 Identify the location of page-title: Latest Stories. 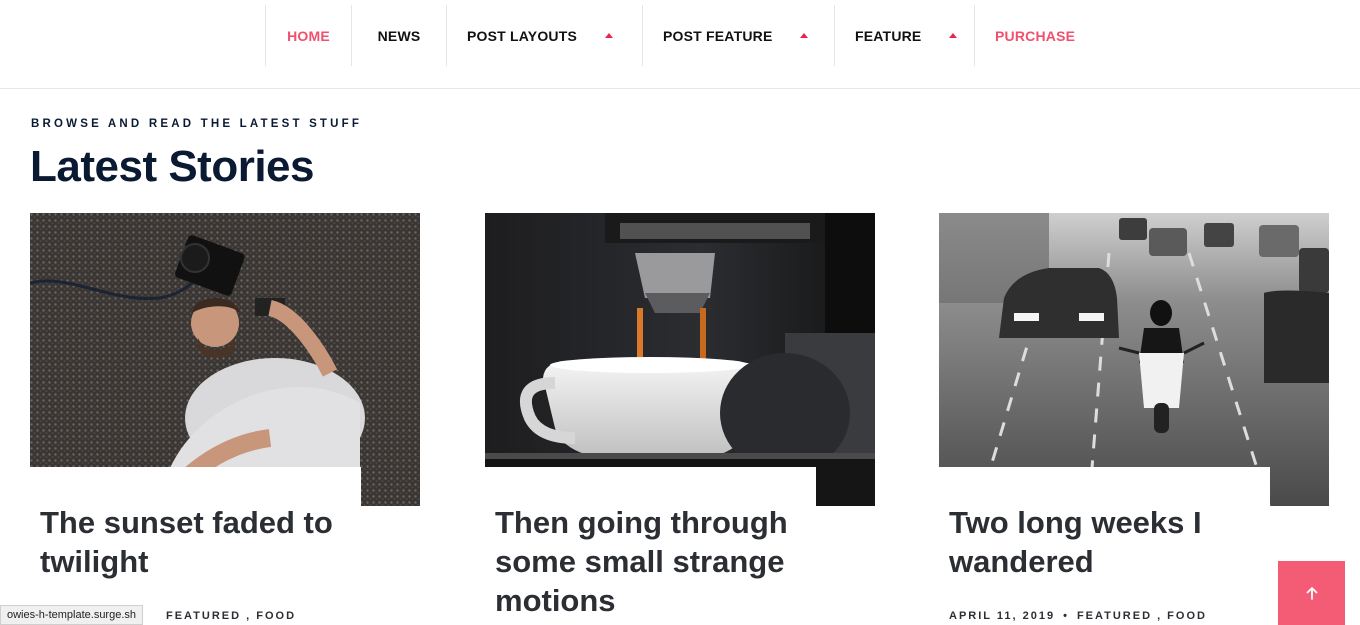
(172, 166).